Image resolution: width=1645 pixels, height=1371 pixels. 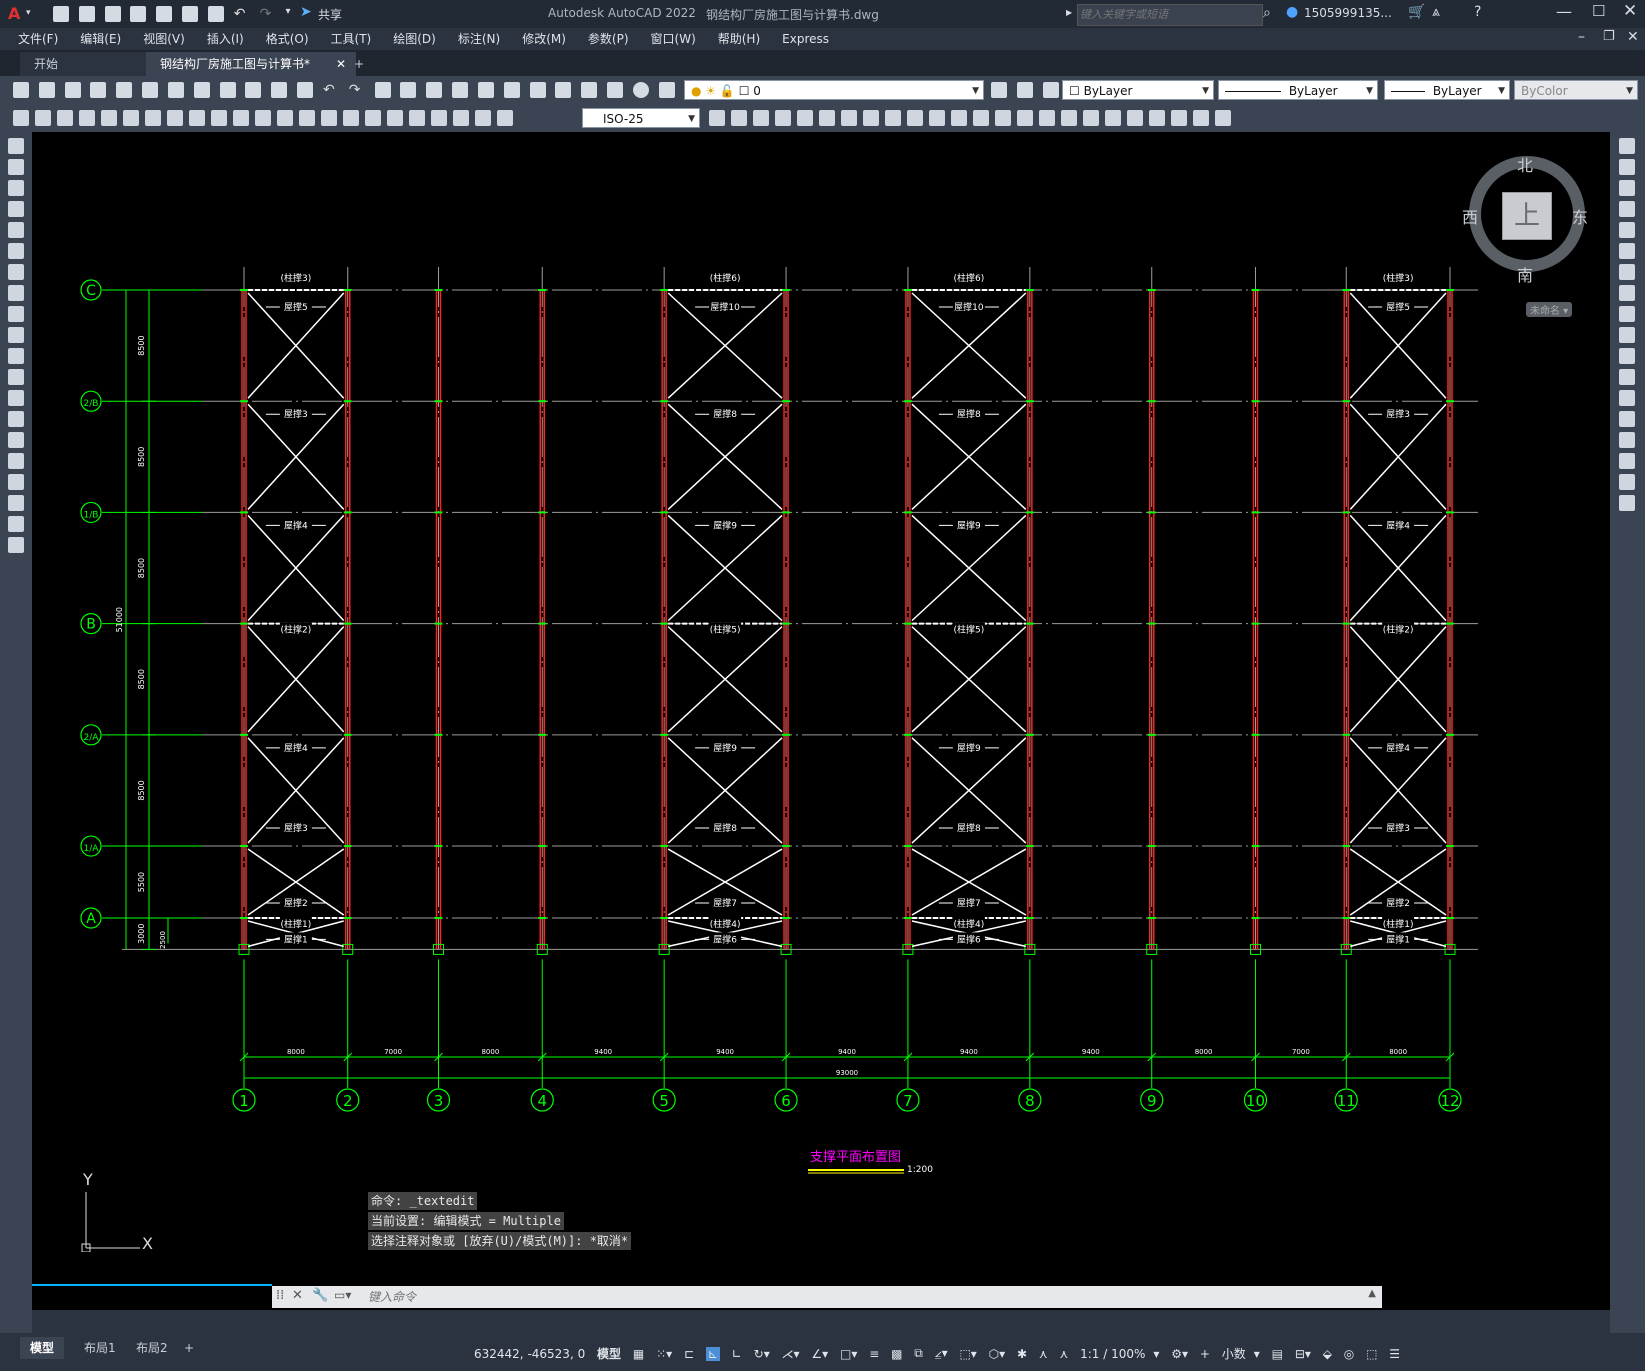 I want to click on open-web-icon, so click(x=164, y=14).